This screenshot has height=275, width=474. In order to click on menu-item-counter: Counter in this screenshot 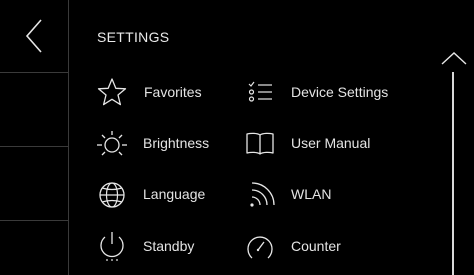, I will do `click(304, 246)`.